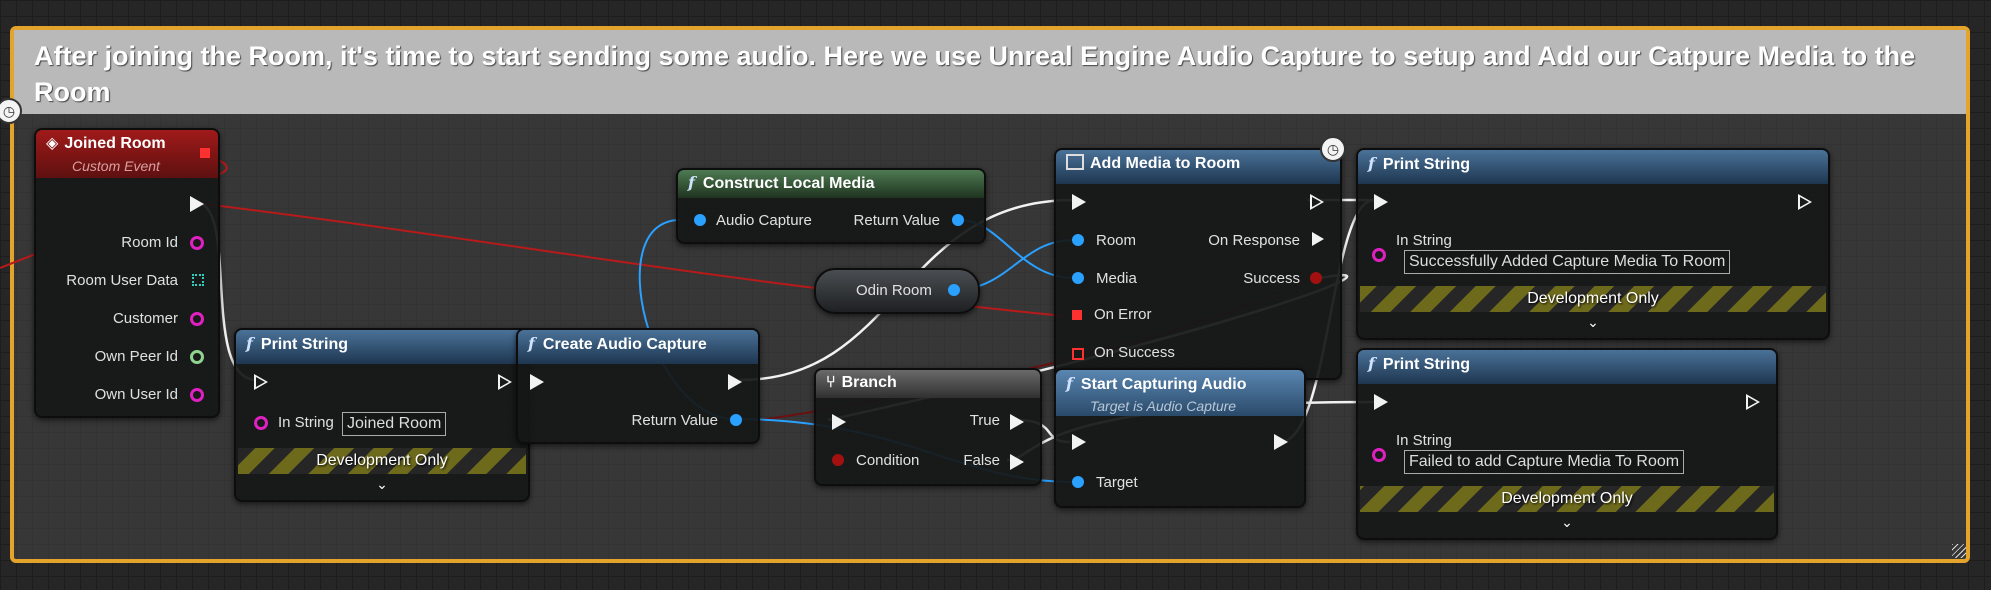 The image size is (1991, 590). What do you see at coordinates (1318, 239) in the screenshot?
I see `on-response-pin` at bounding box center [1318, 239].